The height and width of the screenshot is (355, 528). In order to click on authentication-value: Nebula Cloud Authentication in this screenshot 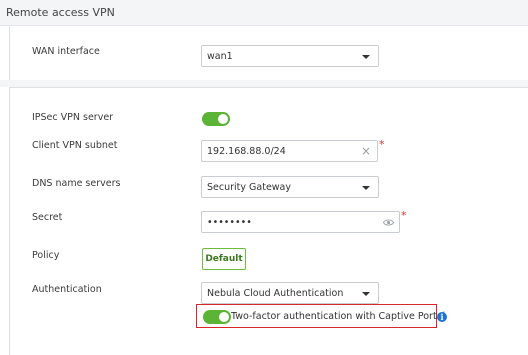, I will do `click(275, 293)`.